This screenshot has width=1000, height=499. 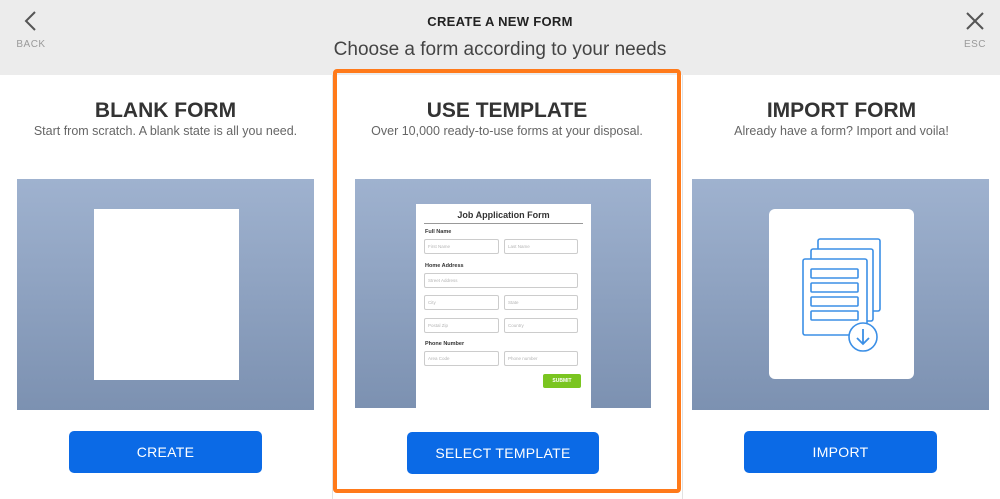 I want to click on import-illustration-card, so click(x=841, y=294).